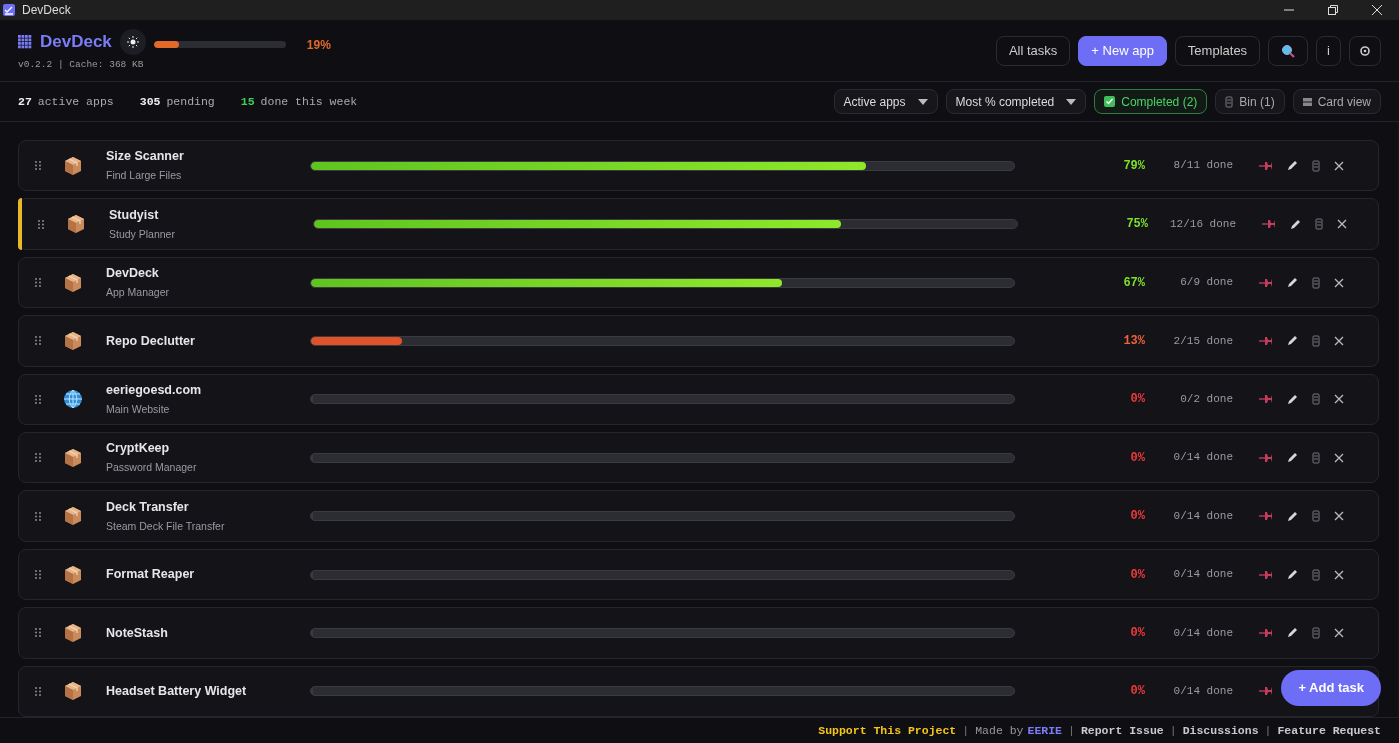 The image size is (1399, 743). Describe the element at coordinates (698, 574) in the screenshot. I see `app-row: Format Reaper 0% 0/14 done` at that location.